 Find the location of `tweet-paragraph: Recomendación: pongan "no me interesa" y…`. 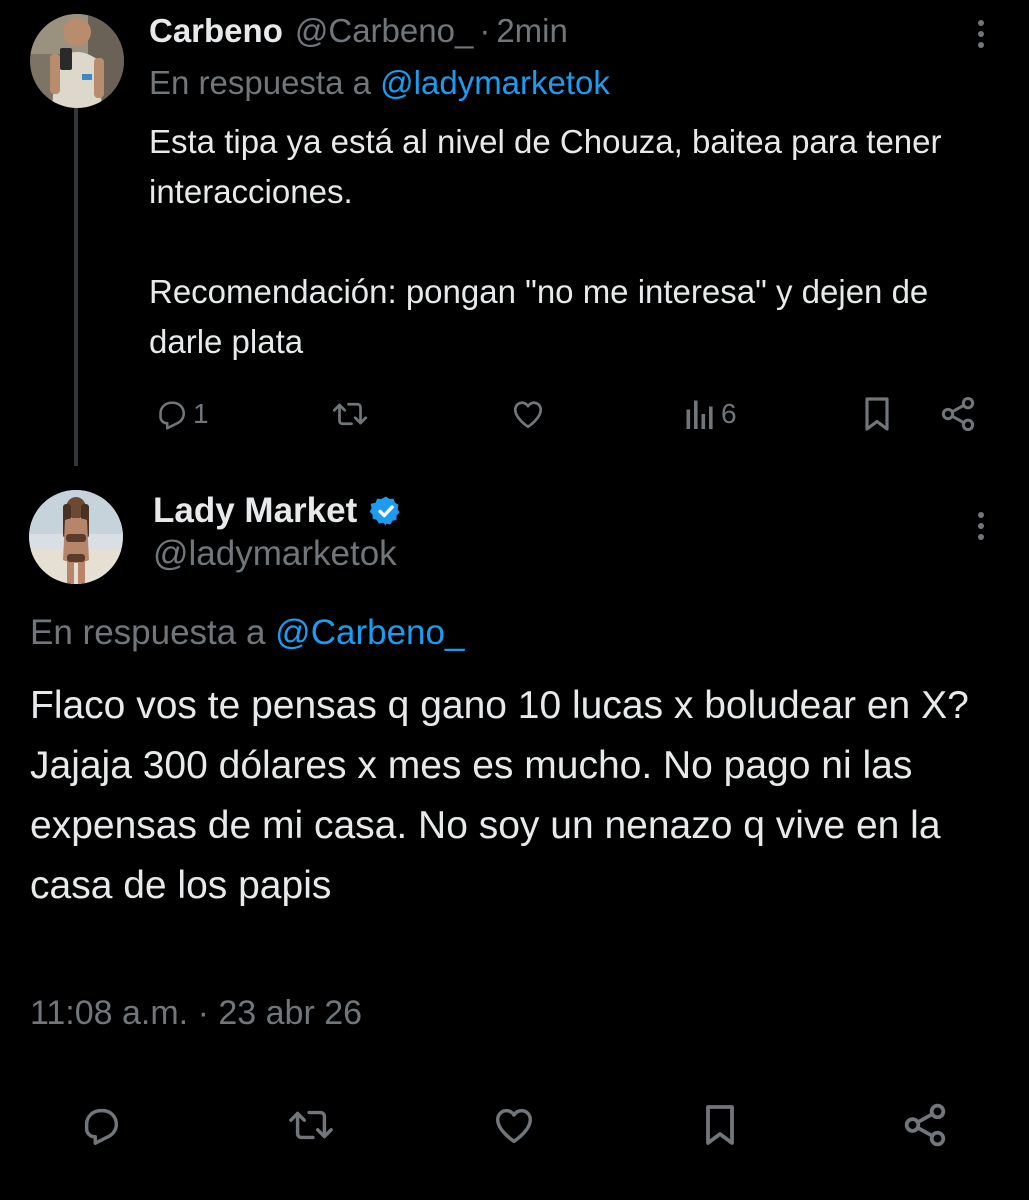

tweet-paragraph: Recomendación: pongan "no me interesa" y… is located at coordinates (539, 316).